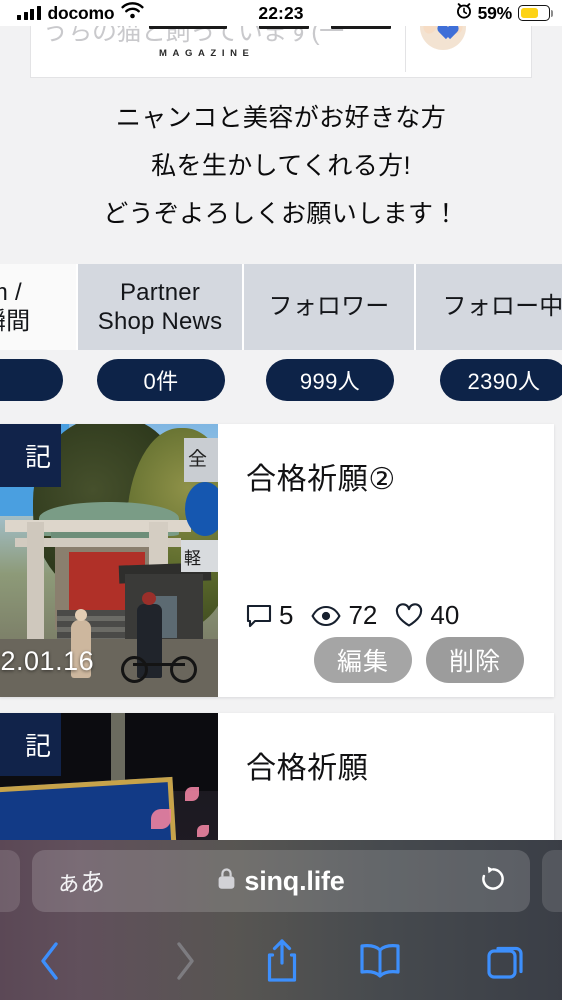 This screenshot has width=562, height=1000. What do you see at coordinates (475, 660) in the screenshot?
I see `delete-button: 削除` at bounding box center [475, 660].